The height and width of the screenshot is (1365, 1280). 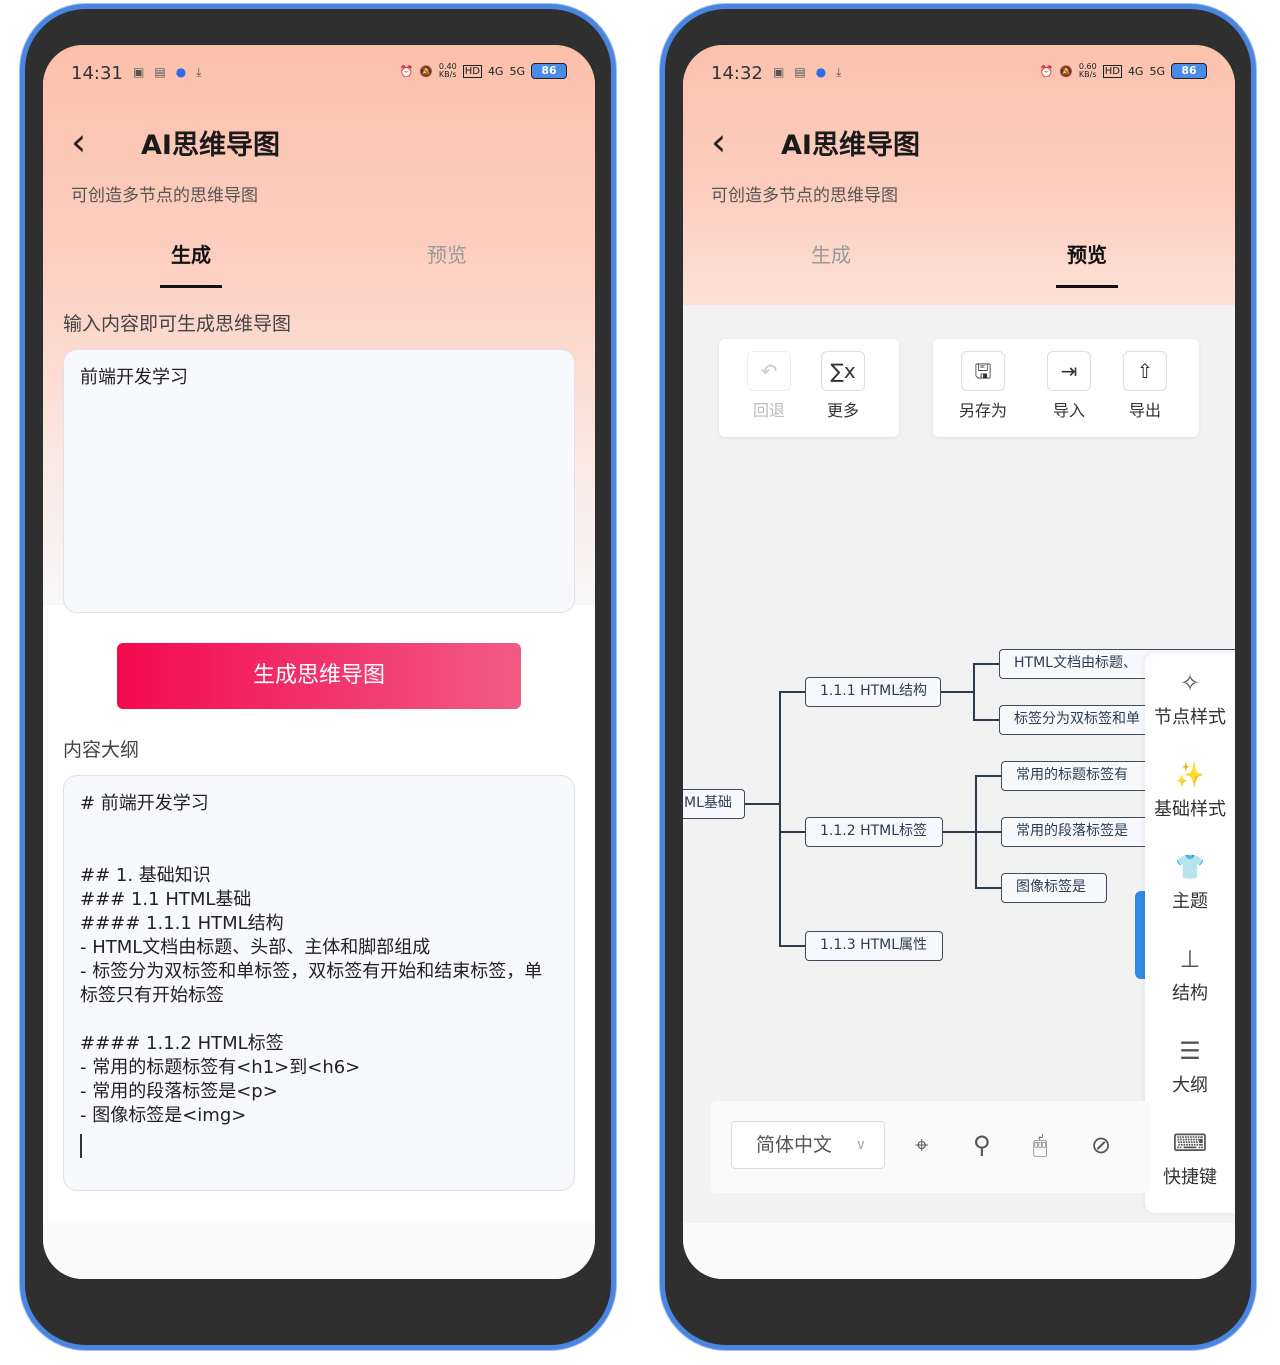 I want to click on status-left-icons: ▣ ▤ ● ⤓, so click(x=167, y=72).